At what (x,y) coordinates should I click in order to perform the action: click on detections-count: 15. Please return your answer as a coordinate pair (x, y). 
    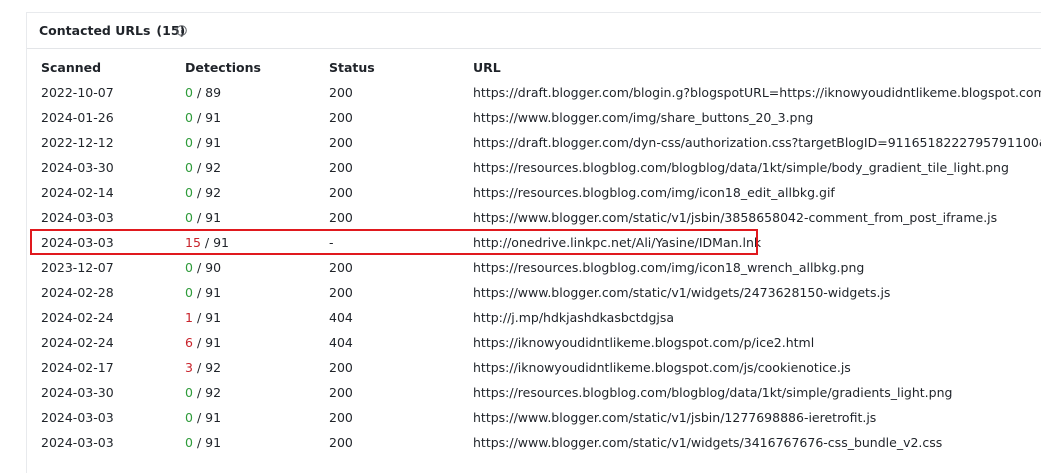
    Looking at the image, I should click on (193, 242).